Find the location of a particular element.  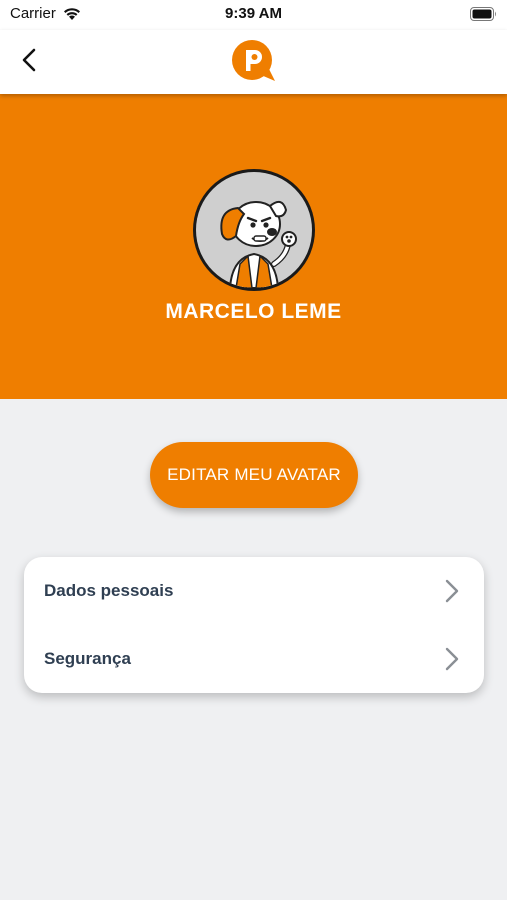

menu-item-dados-pessoais: Dados pessoais is located at coordinates (254, 591).